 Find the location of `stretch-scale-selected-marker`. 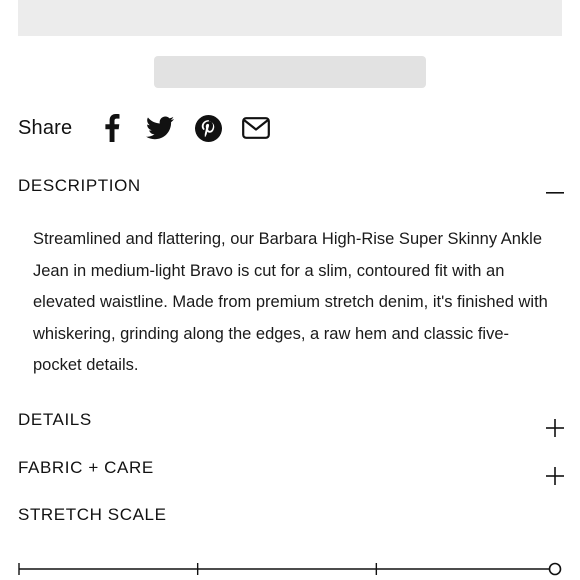

stretch-scale-selected-marker is located at coordinates (555, 569).